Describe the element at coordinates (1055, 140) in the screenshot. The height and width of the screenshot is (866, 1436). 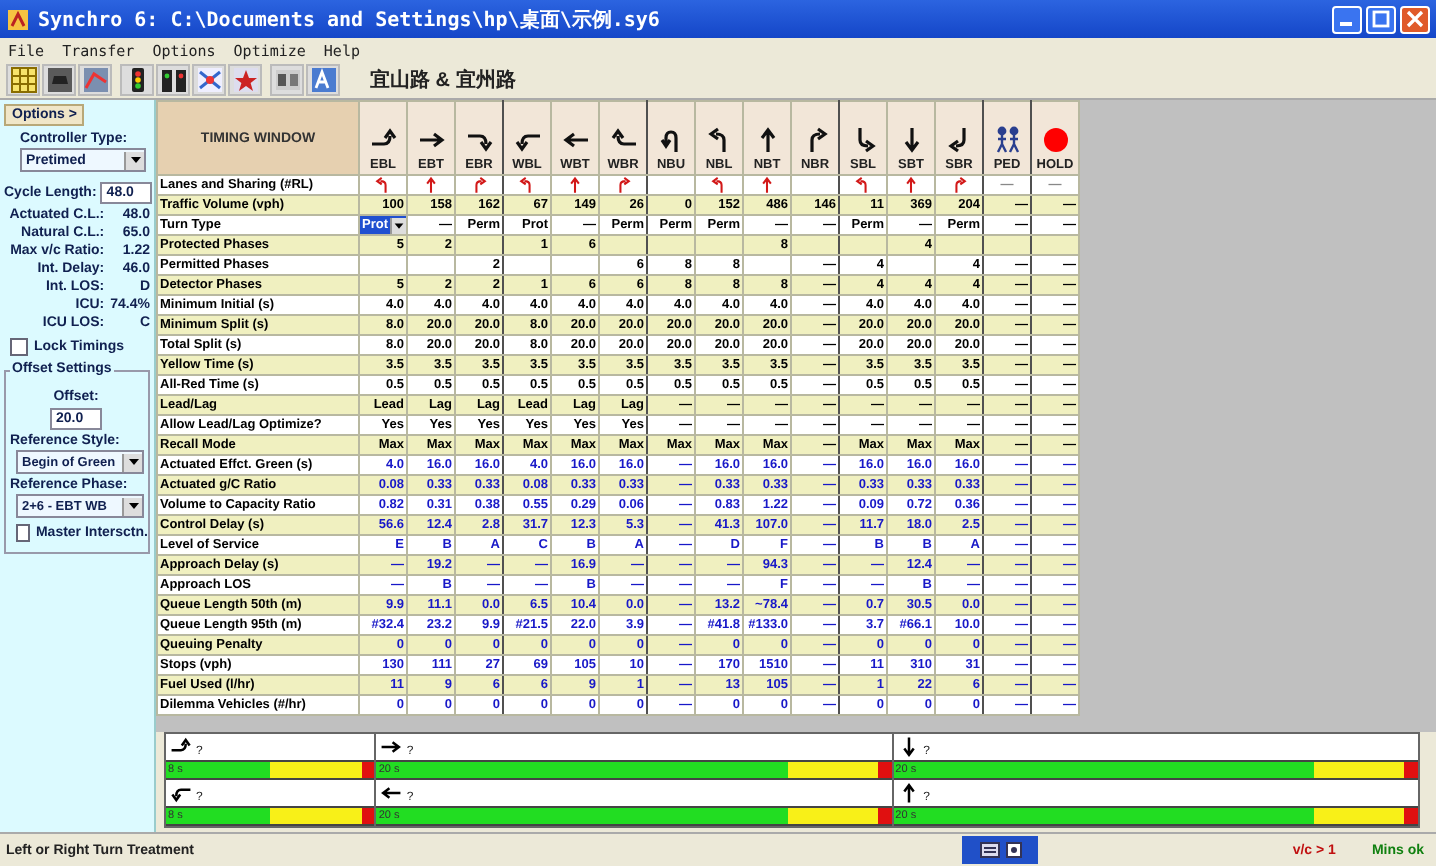
I see `stop-light-icon` at that location.